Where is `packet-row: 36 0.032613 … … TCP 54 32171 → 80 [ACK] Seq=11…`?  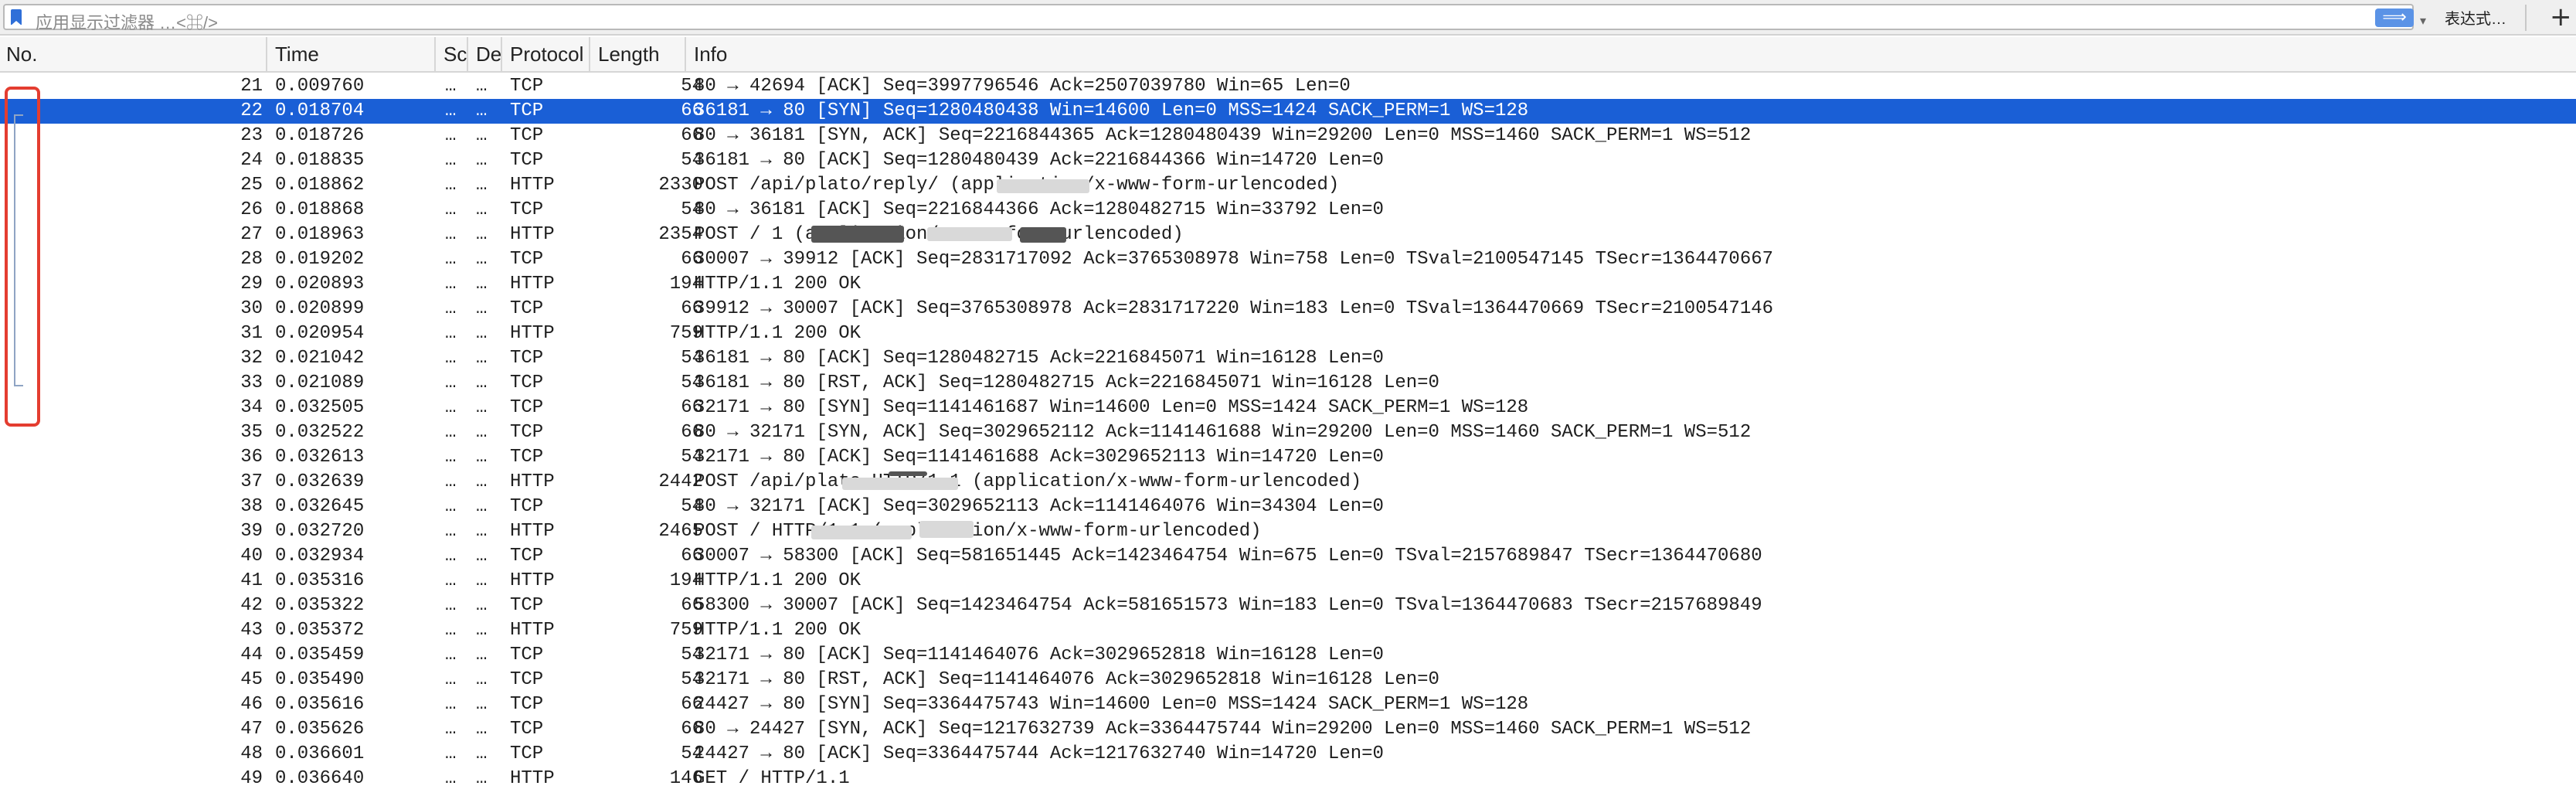
packet-row: 36 0.032613 … … TCP 54 32171 → 80 [ACK] Seq=11… is located at coordinates (1288, 458).